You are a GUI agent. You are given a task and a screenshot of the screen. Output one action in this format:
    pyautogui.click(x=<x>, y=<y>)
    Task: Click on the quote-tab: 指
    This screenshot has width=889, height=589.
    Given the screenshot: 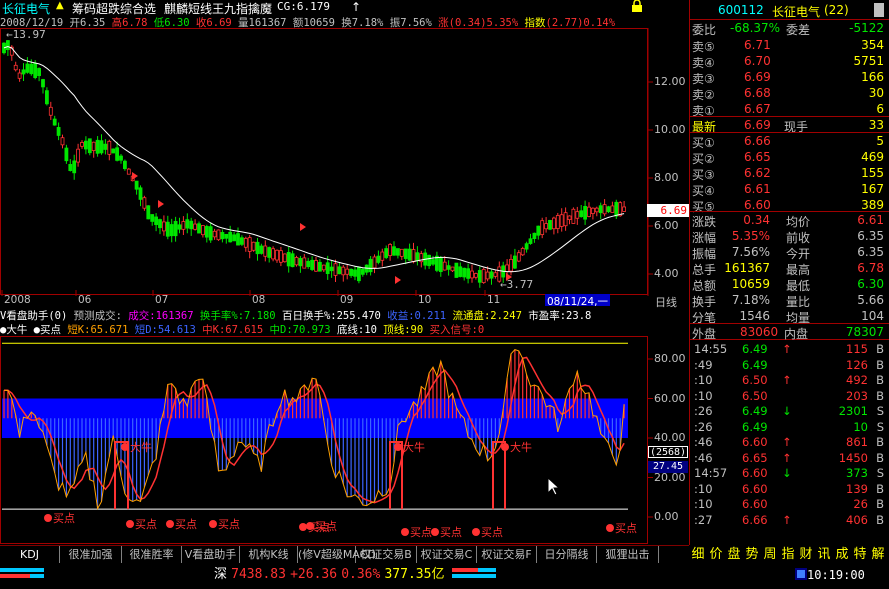 What is the action you would take?
    pyautogui.click(x=788, y=554)
    